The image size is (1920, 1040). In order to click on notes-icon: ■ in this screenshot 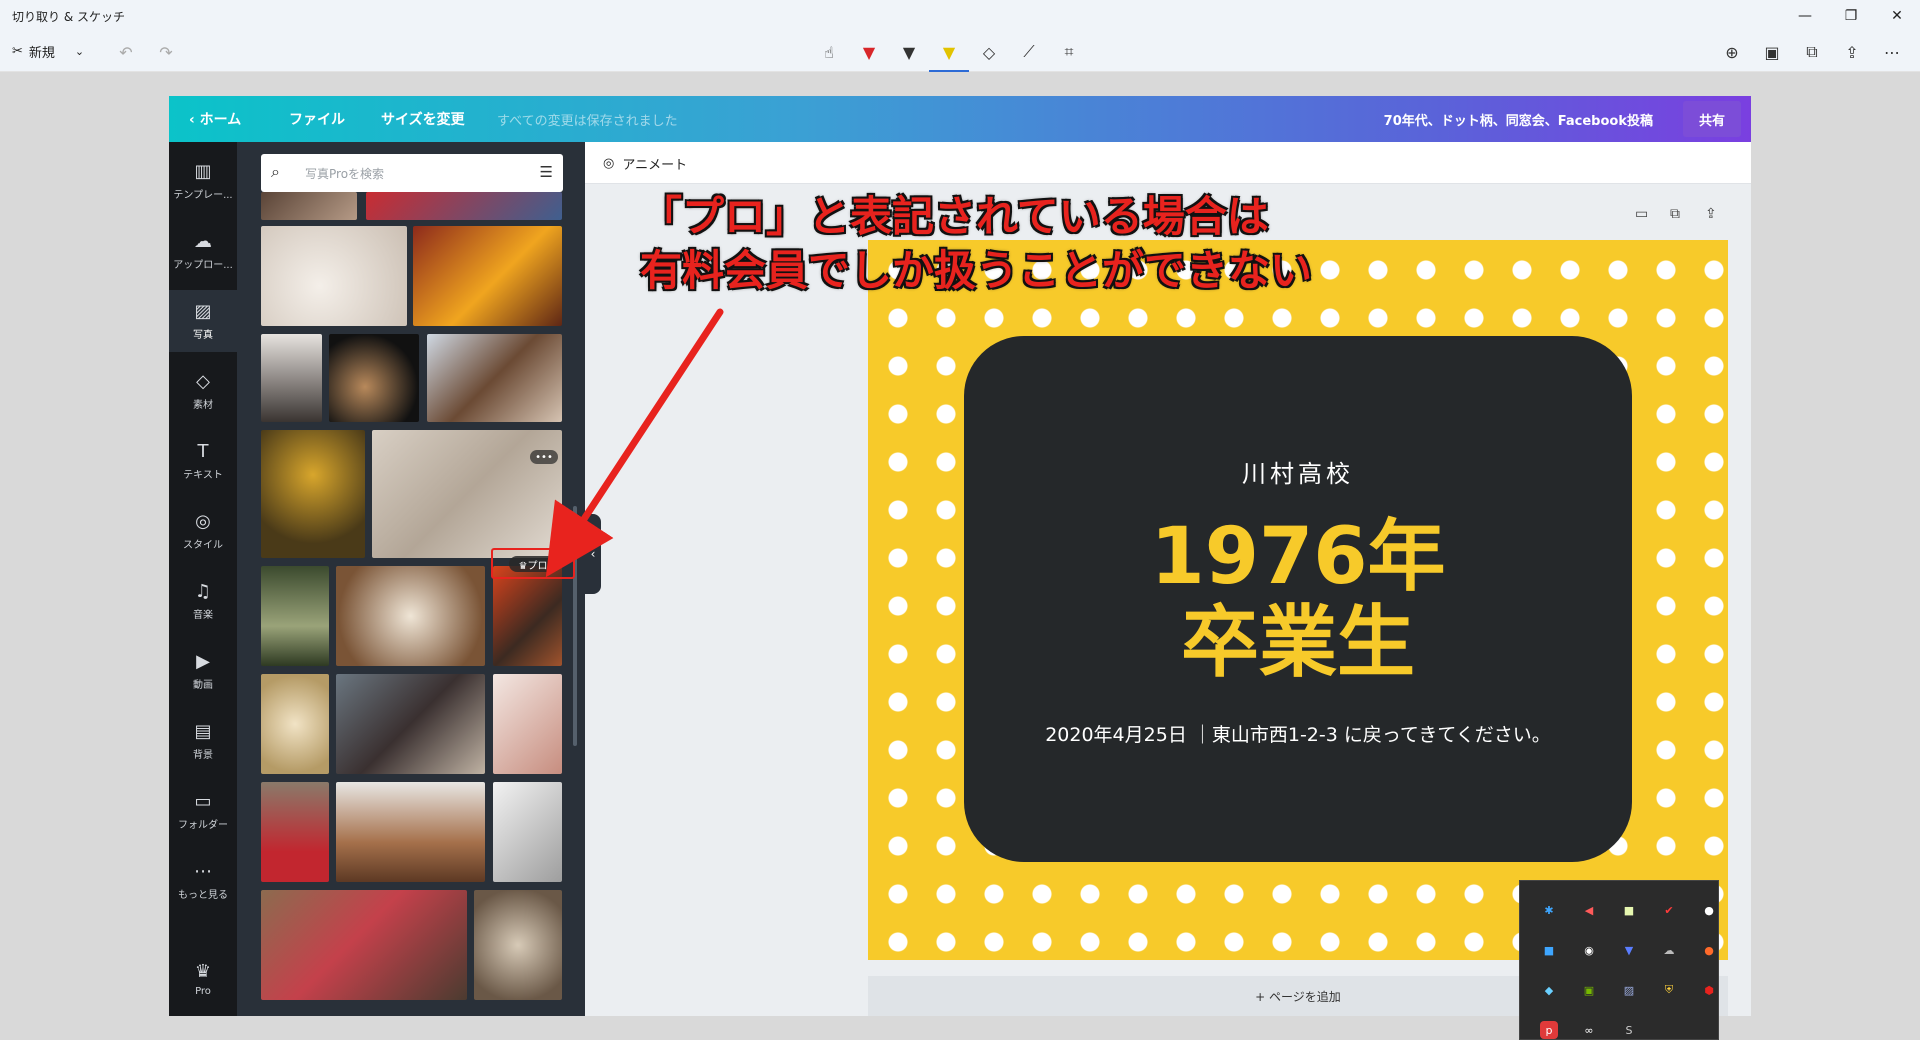, I will do `click(1629, 910)`.